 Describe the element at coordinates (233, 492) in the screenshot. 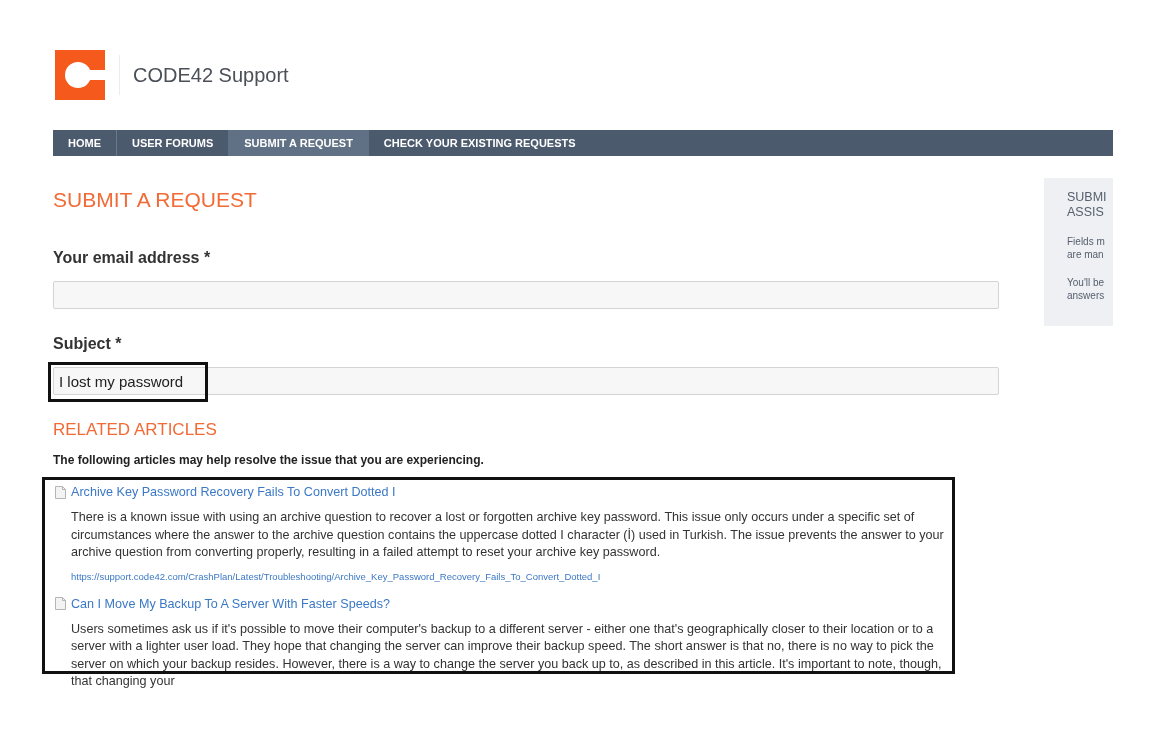

I see `article-link: Archive Key Password Recovery Fails To Convert Dotted I` at that location.